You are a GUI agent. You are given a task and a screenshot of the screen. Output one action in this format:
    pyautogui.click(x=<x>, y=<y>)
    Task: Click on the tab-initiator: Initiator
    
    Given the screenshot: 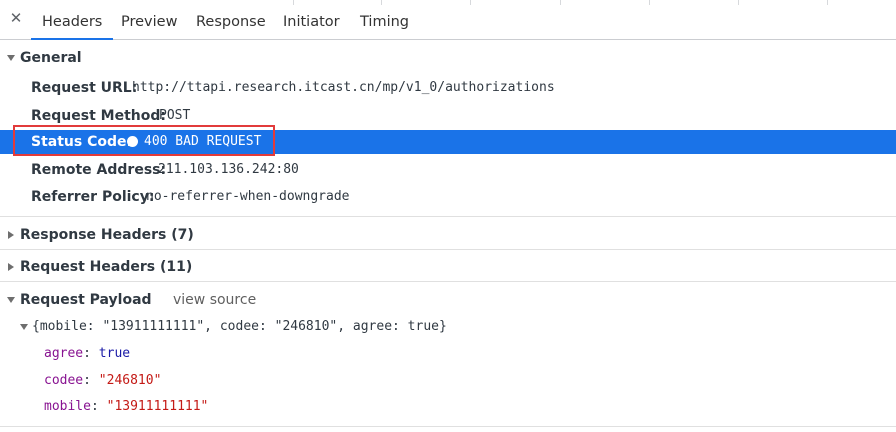 What is the action you would take?
    pyautogui.click(x=311, y=19)
    